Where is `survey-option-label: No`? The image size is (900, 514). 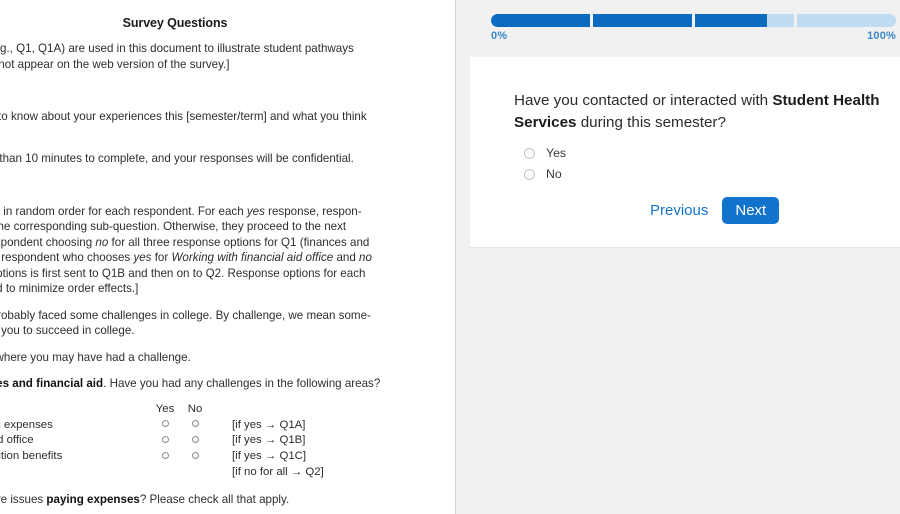
survey-option-label: No is located at coordinates (554, 174).